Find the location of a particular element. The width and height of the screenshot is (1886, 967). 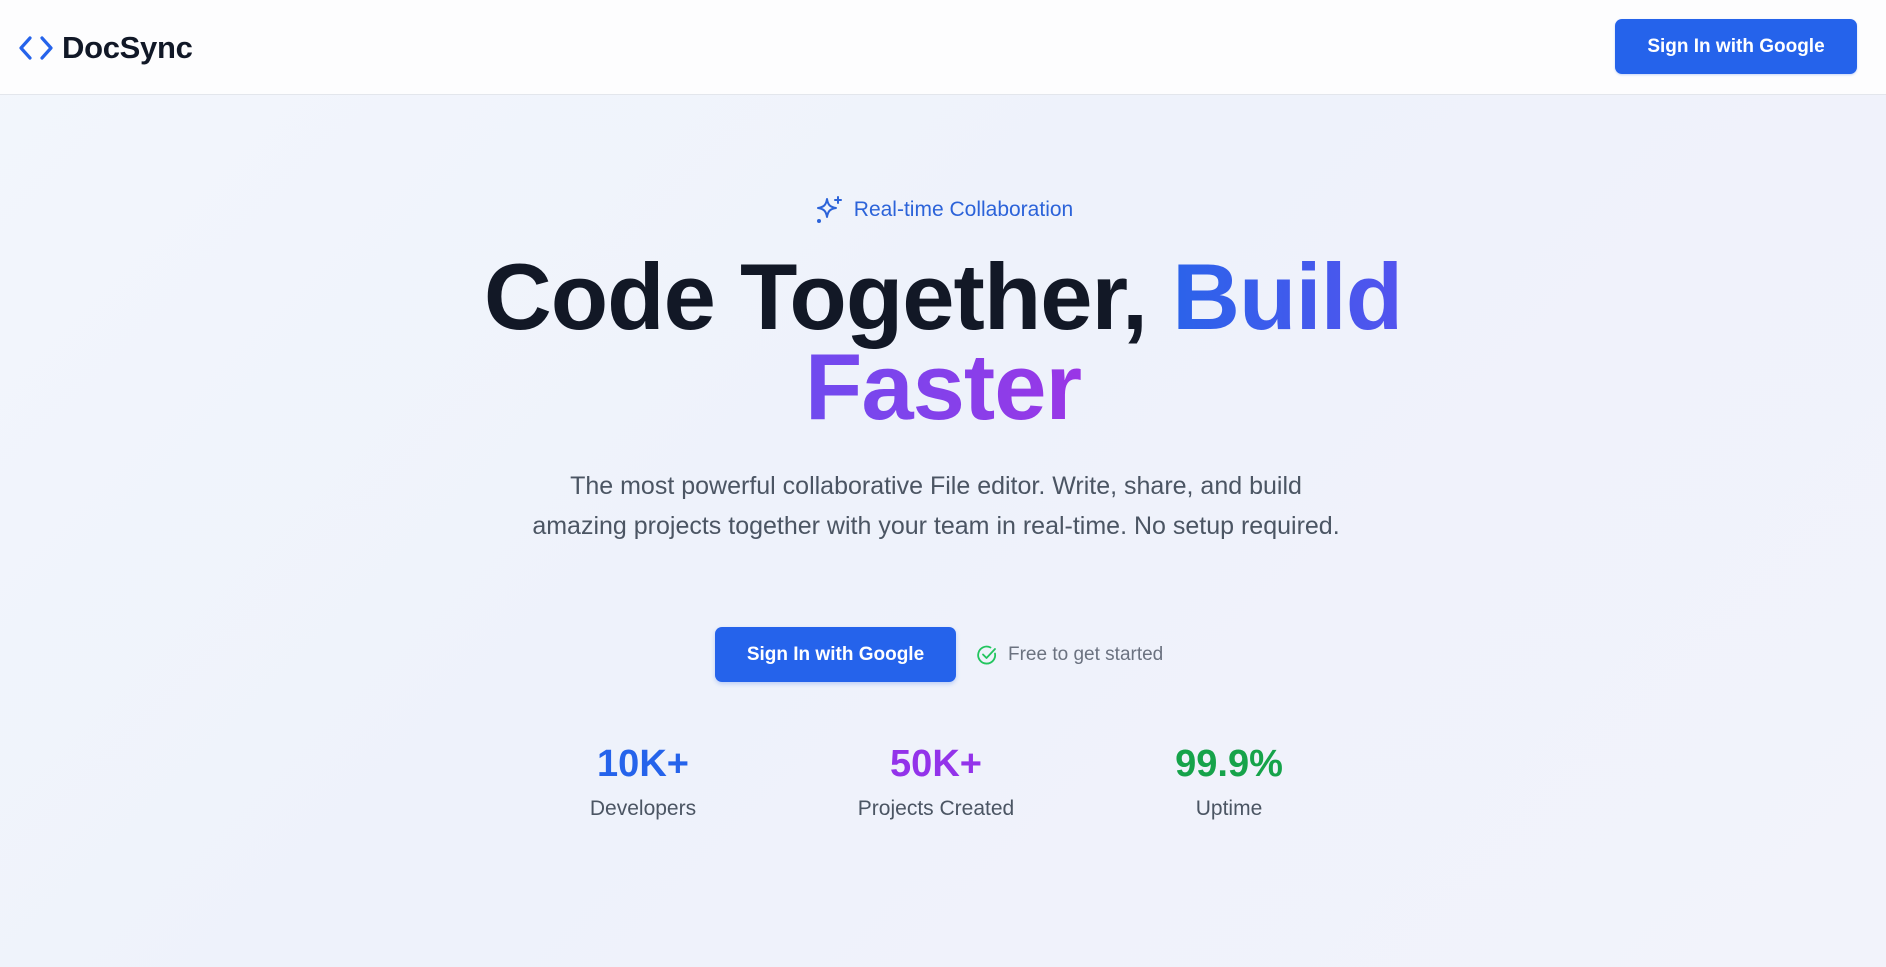

free-note-text: Free to get started is located at coordinates (1086, 654).